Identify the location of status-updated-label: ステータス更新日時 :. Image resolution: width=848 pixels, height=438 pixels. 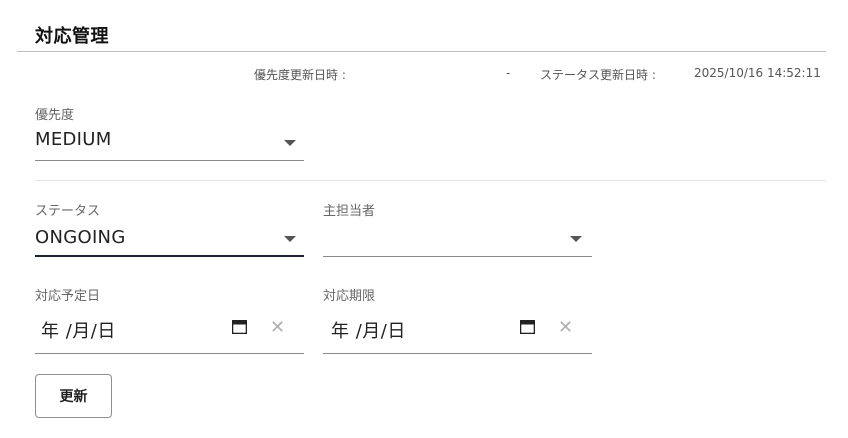
(598, 75).